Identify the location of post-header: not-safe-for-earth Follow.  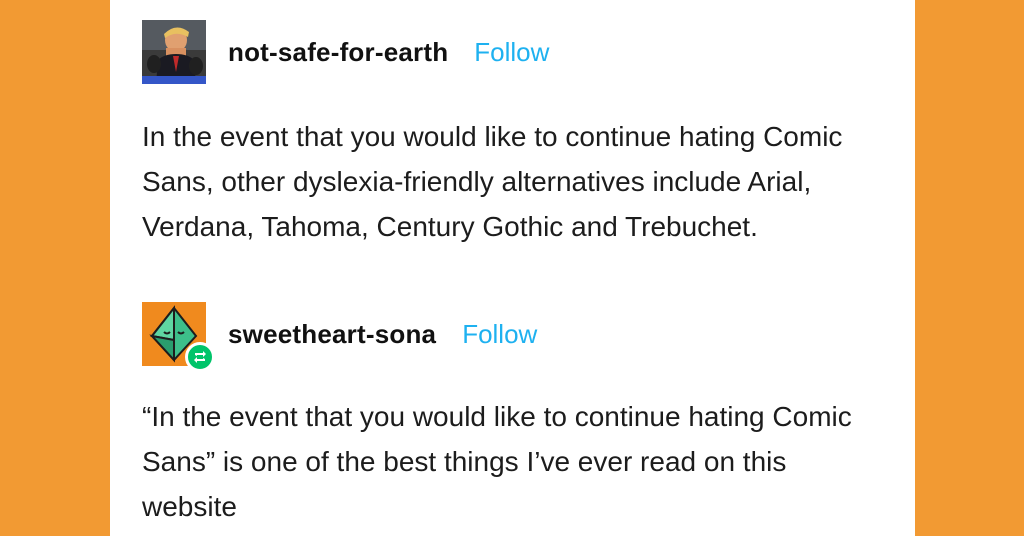
(345, 52).